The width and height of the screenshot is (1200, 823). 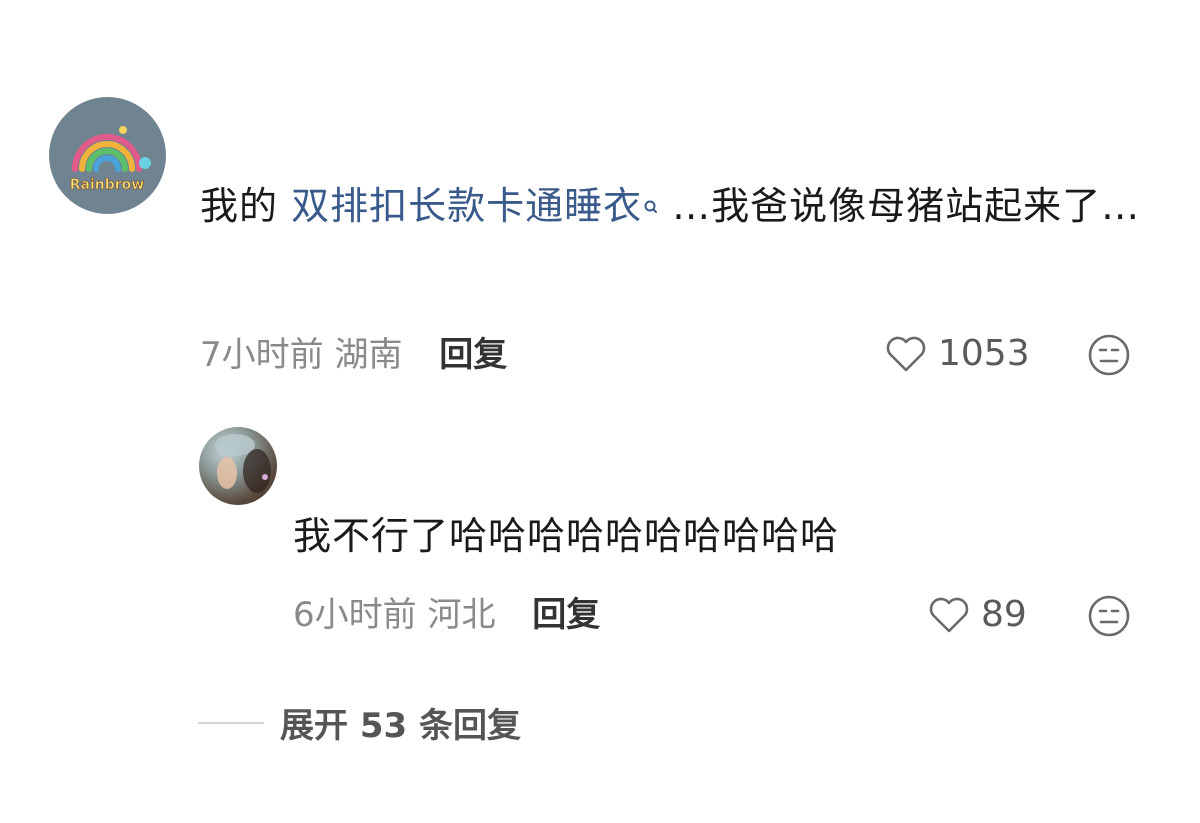 What do you see at coordinates (243, 463) in the screenshot?
I see `user-photo-icon` at bounding box center [243, 463].